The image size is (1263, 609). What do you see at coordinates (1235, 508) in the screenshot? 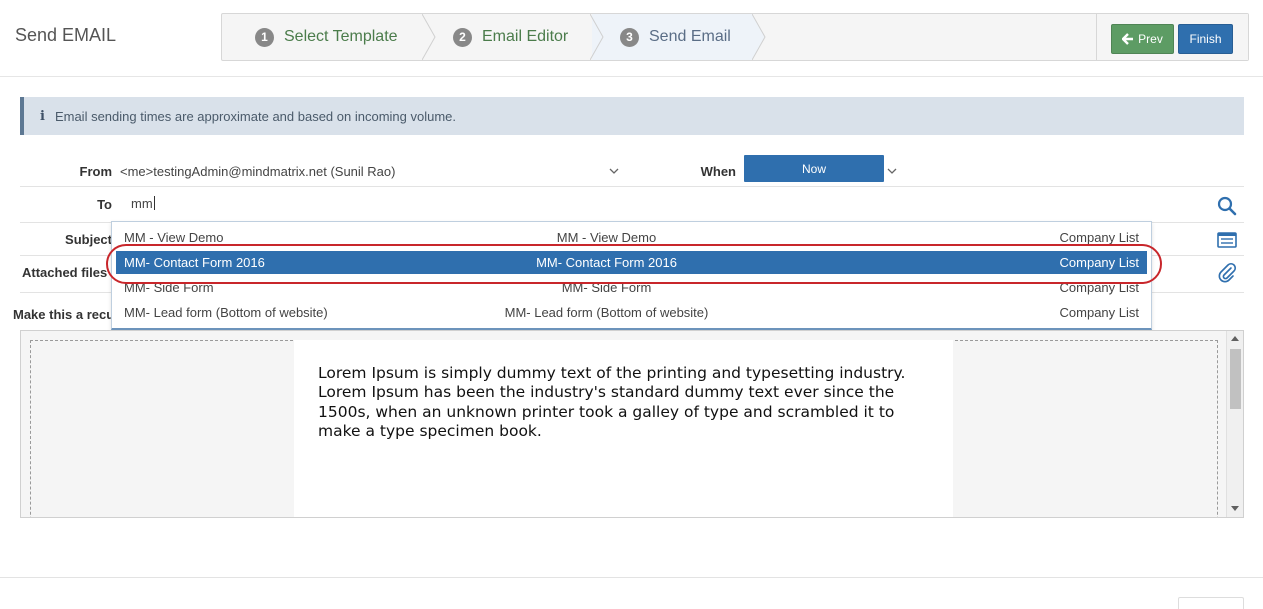
I see `scroll-down-arrow-icon` at bounding box center [1235, 508].